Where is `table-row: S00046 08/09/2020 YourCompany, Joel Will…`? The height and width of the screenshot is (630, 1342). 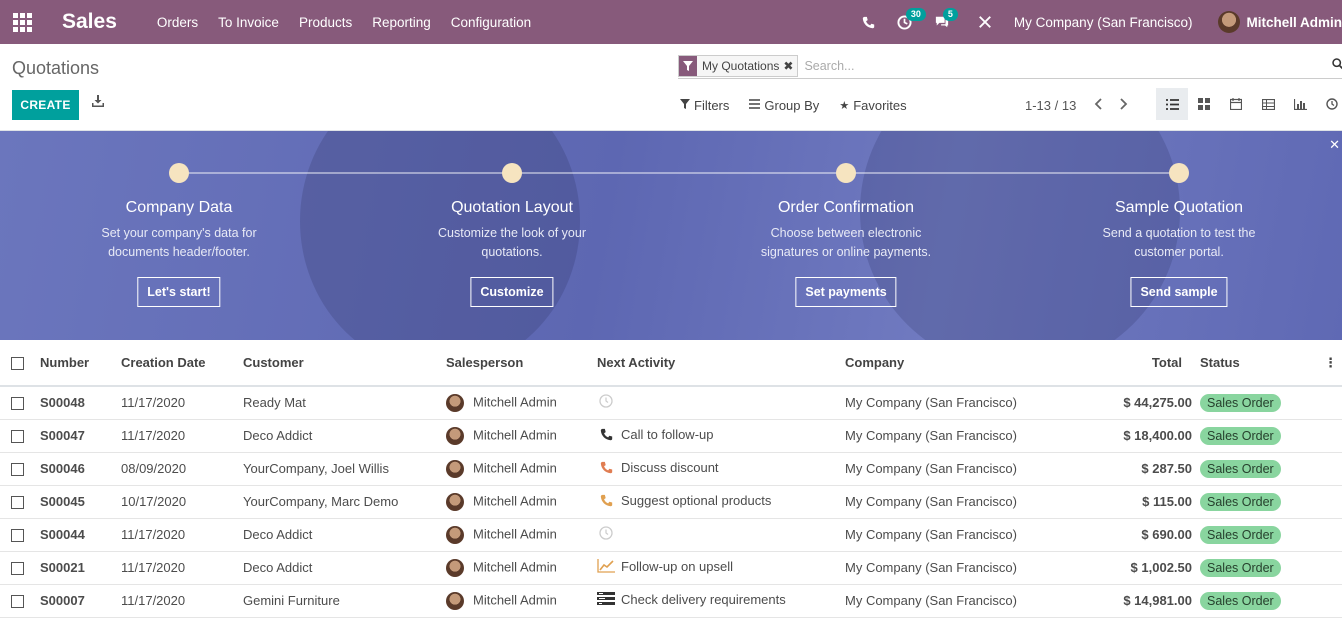
table-row: S00046 08/09/2020 YourCompany, Joel Will… is located at coordinates (671, 469).